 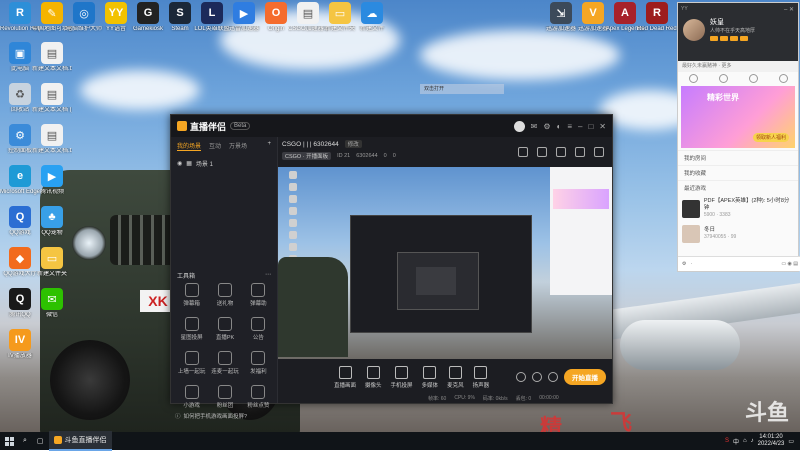 I want to click on beta-badge: Beta, so click(x=240, y=126).